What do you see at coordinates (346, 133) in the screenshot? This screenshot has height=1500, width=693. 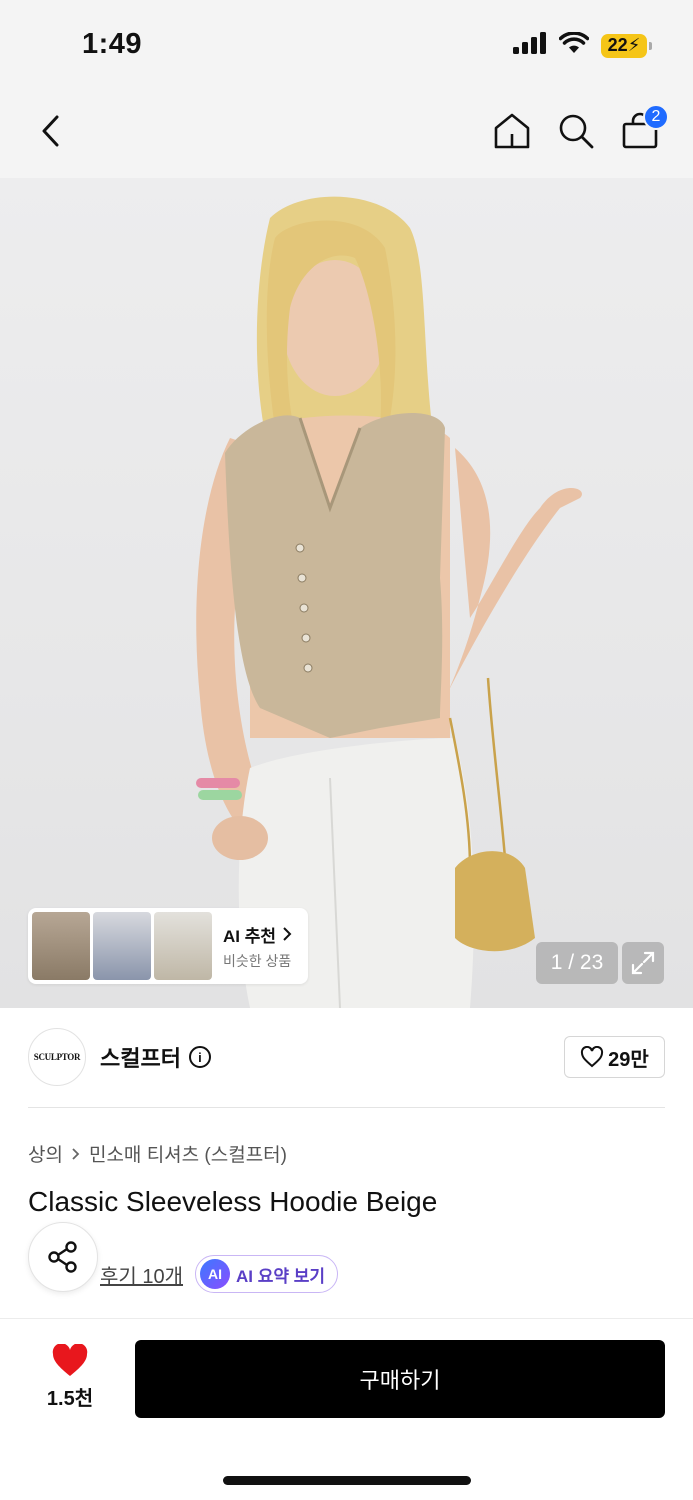 I see `top-nav: 2` at bounding box center [346, 133].